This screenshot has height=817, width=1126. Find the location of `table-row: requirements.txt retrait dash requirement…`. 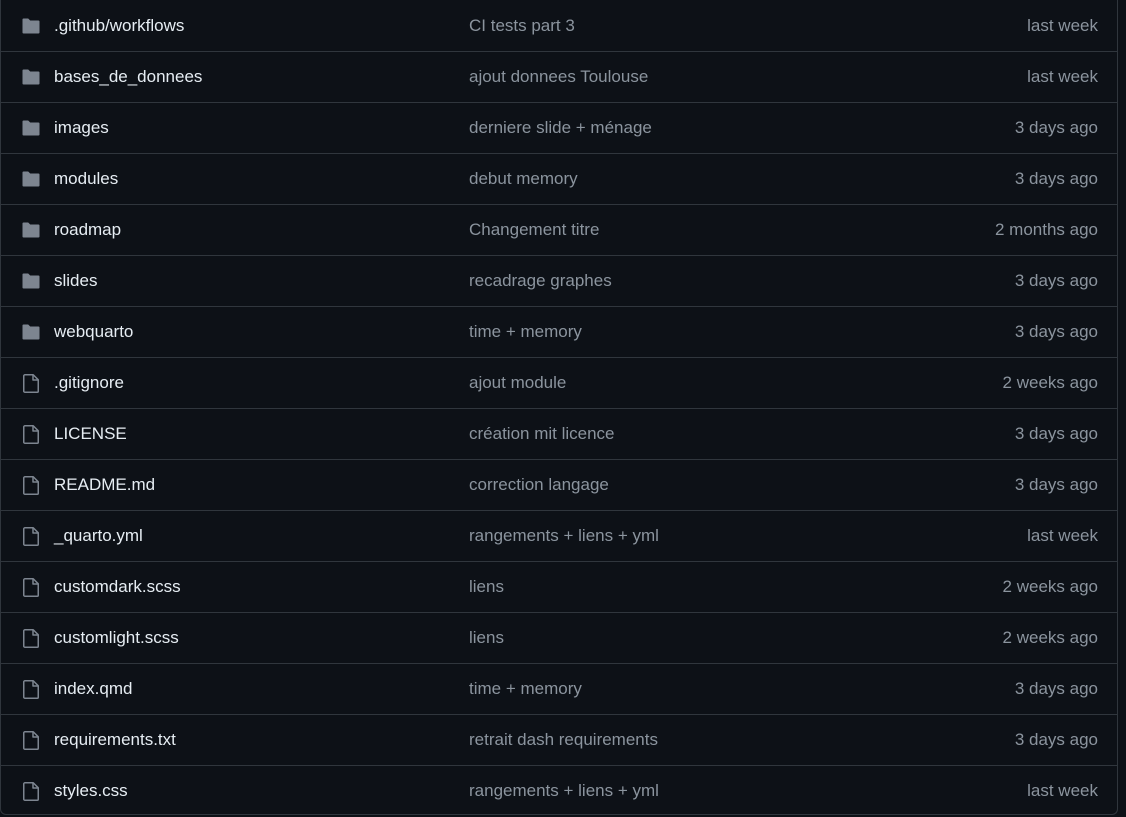

table-row: requirements.txt retrait dash requirement… is located at coordinates (559, 739).